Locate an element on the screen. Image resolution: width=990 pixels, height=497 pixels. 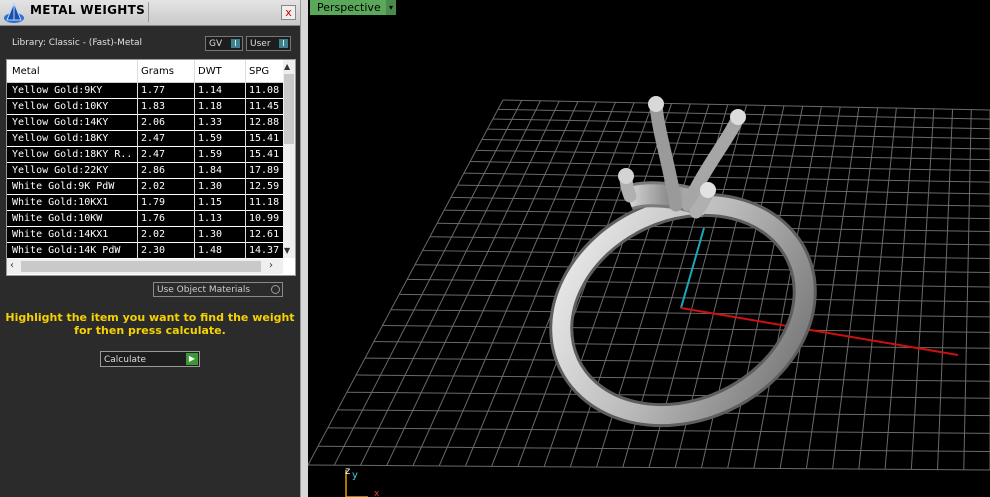
scroll-up-icon: ▲ is located at coordinates (287, 66).